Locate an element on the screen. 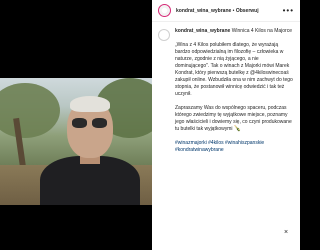  follow-button: Obserwuj is located at coordinates (247, 11).